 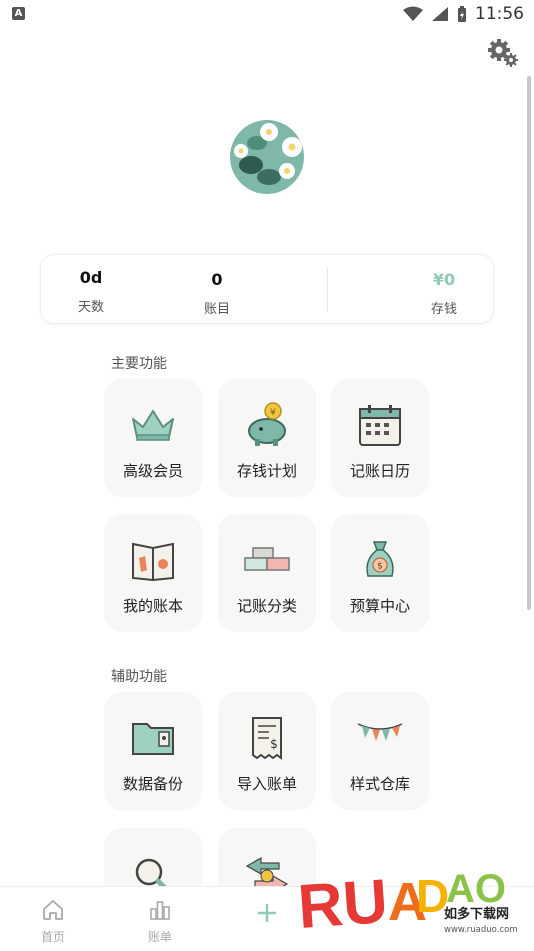 What do you see at coordinates (217, 279) in the screenshot?
I see `stat-entries-value: 0` at bounding box center [217, 279].